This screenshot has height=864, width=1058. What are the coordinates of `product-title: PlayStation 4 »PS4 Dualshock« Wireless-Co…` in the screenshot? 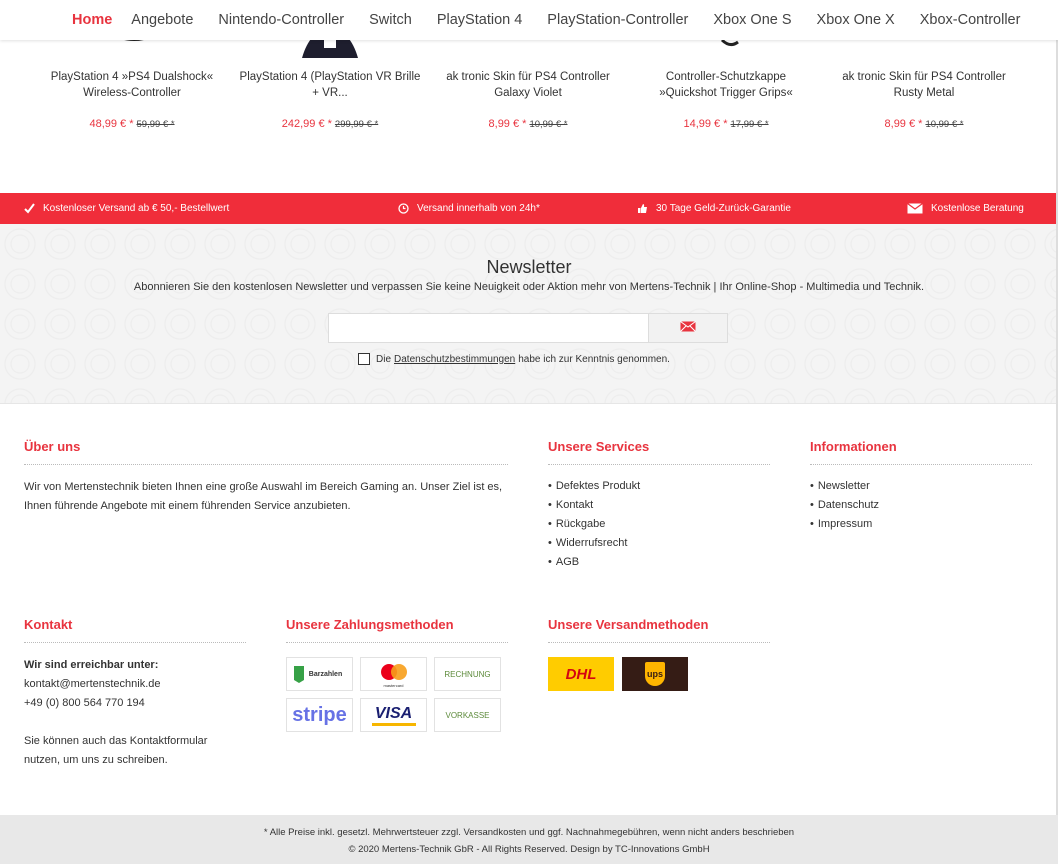 It's located at (132, 85).